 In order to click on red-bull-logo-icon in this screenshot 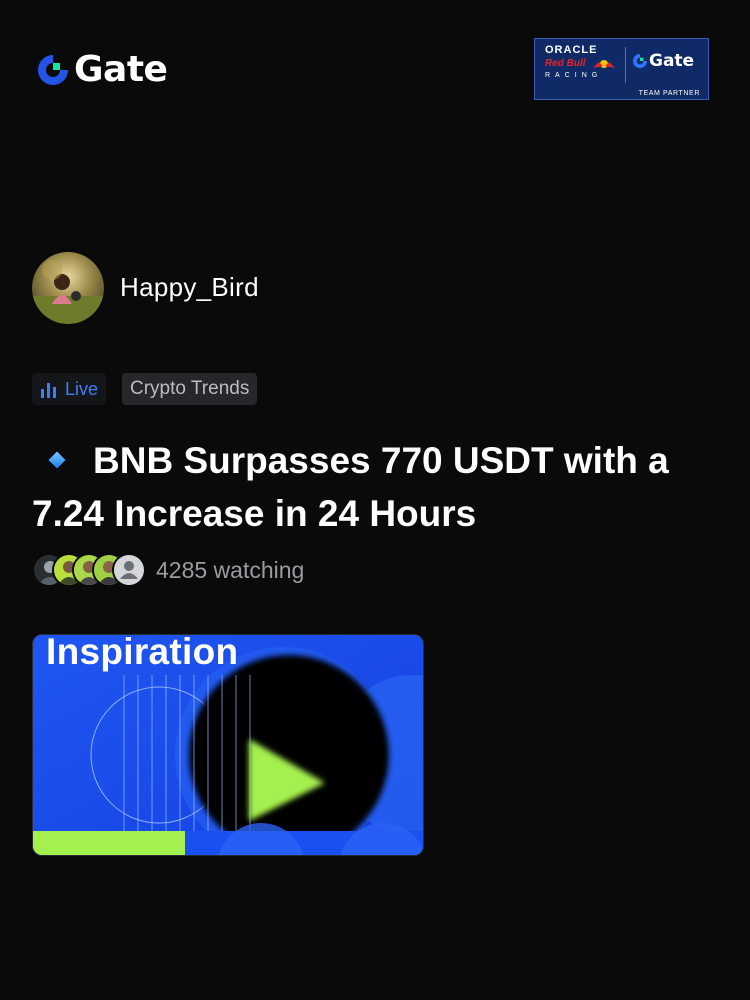, I will do `click(604, 64)`.